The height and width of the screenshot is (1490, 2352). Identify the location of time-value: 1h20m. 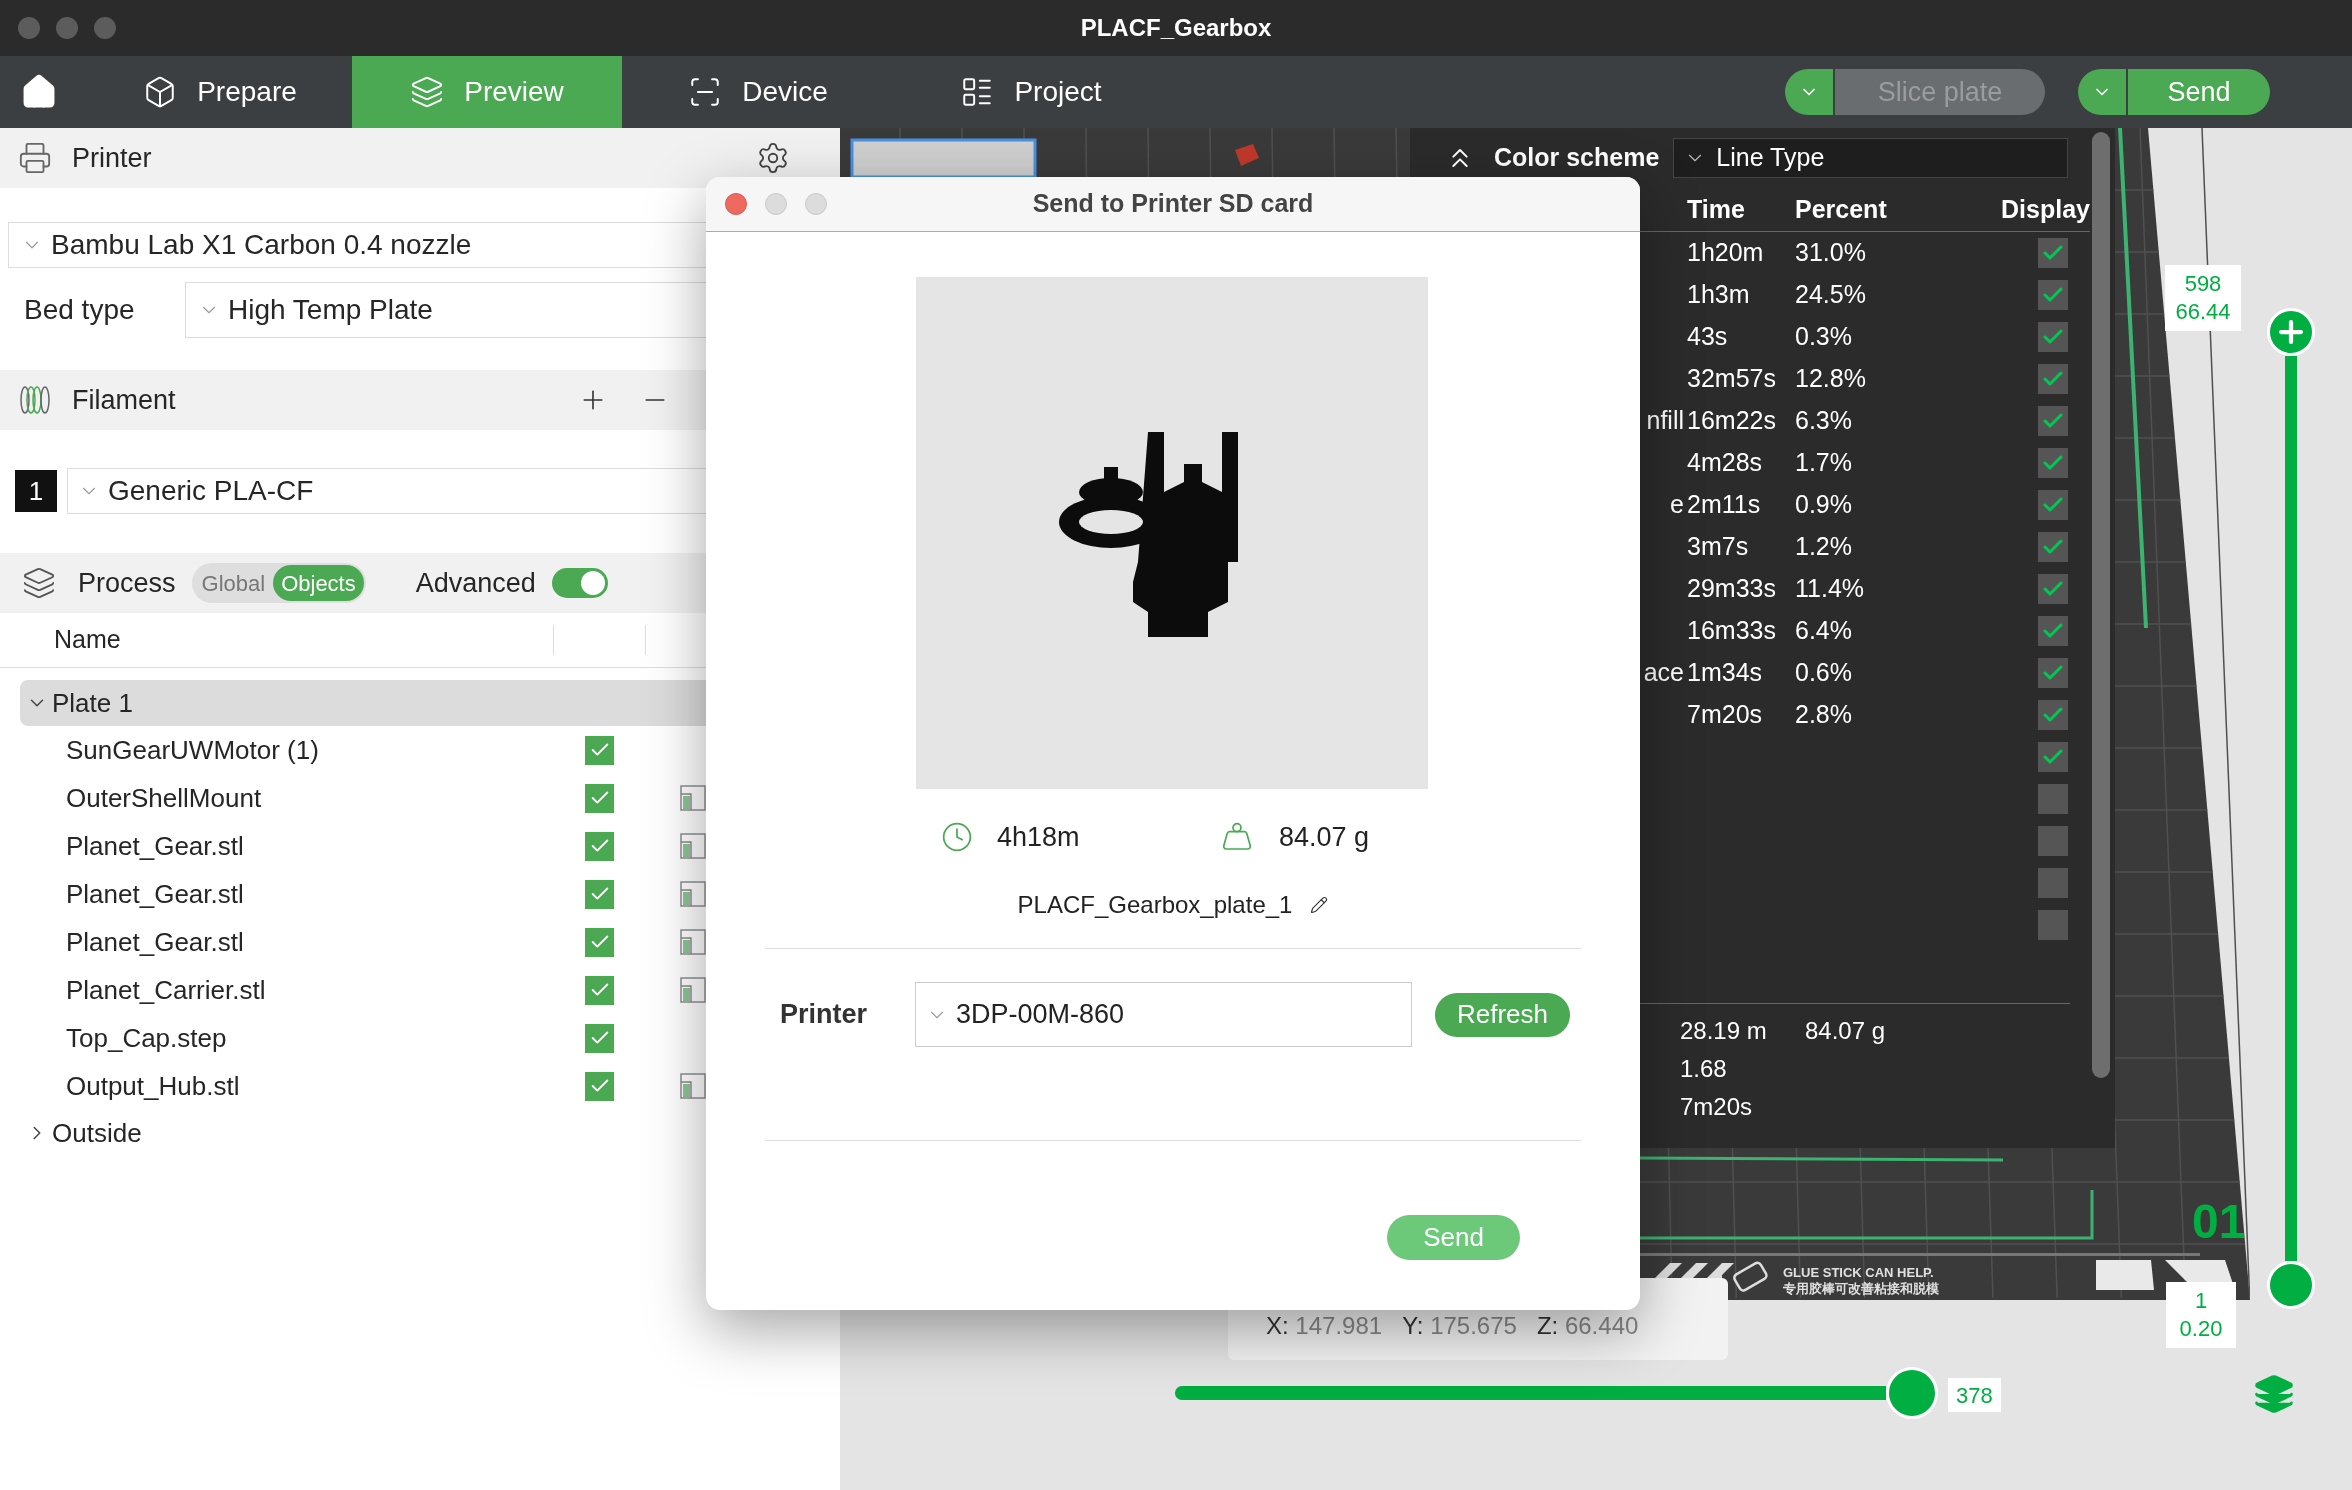
(1725, 252).